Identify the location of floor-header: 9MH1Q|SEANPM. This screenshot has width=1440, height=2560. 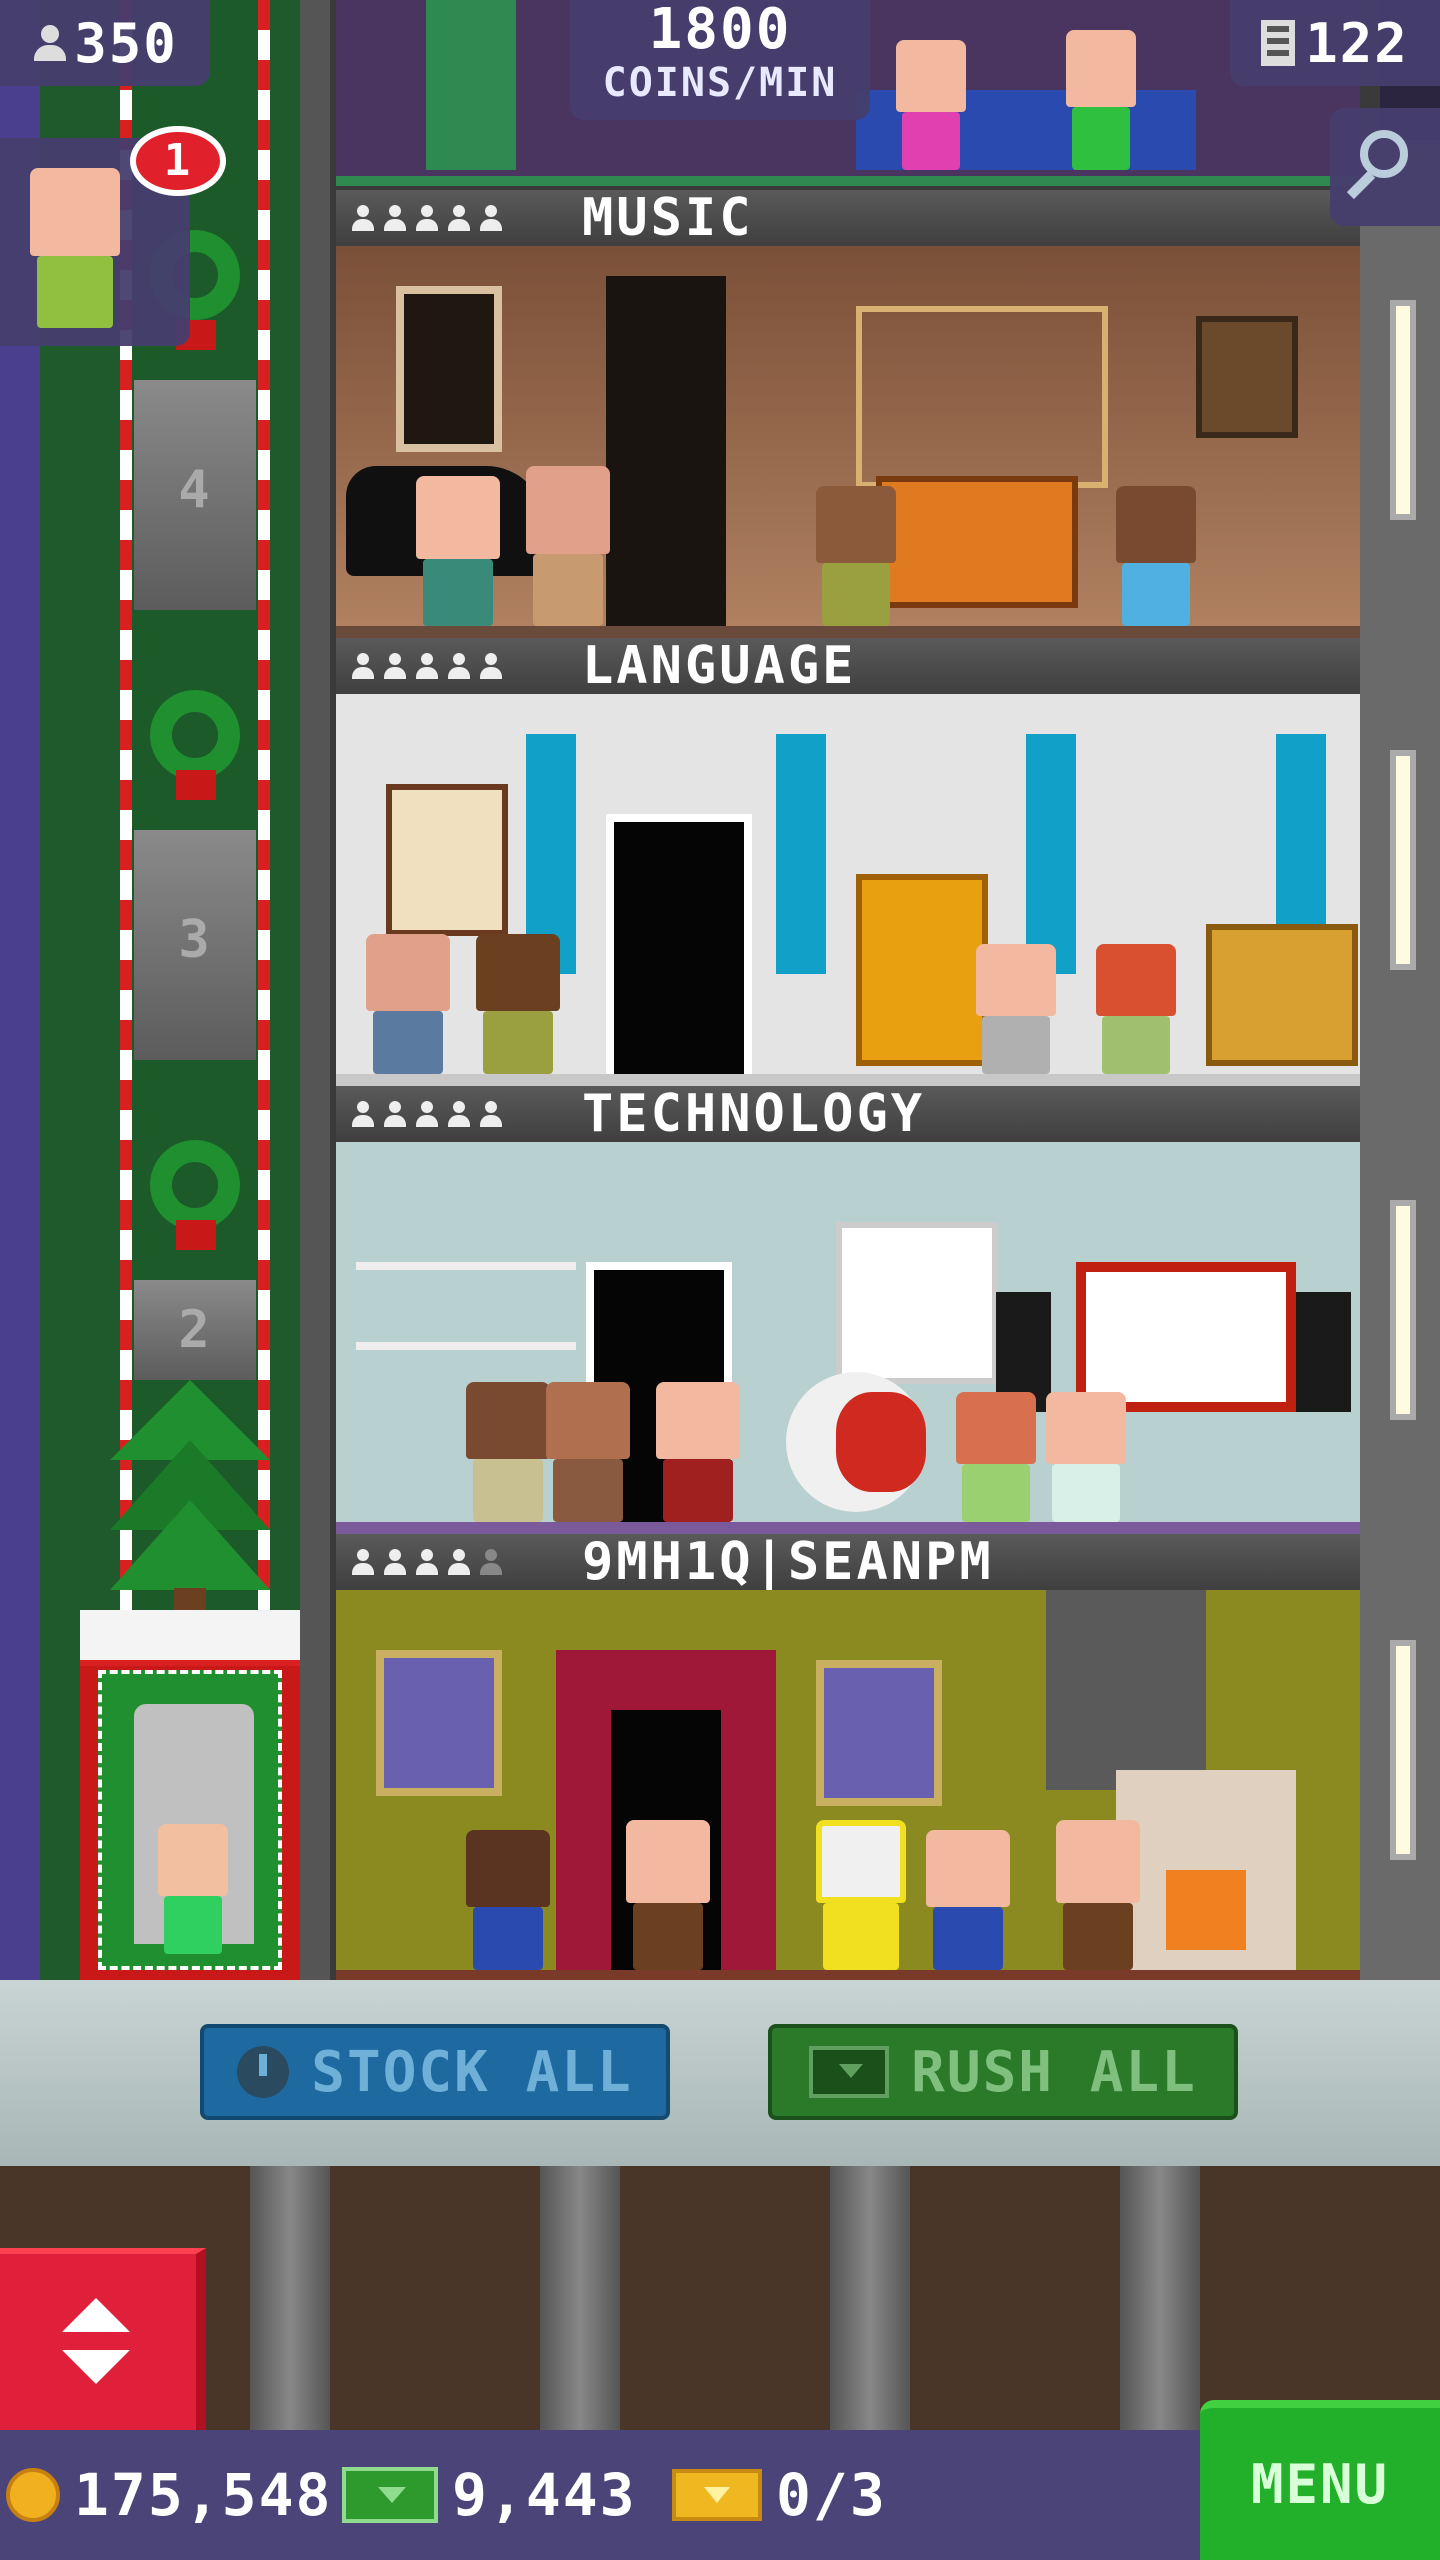
(848, 1562).